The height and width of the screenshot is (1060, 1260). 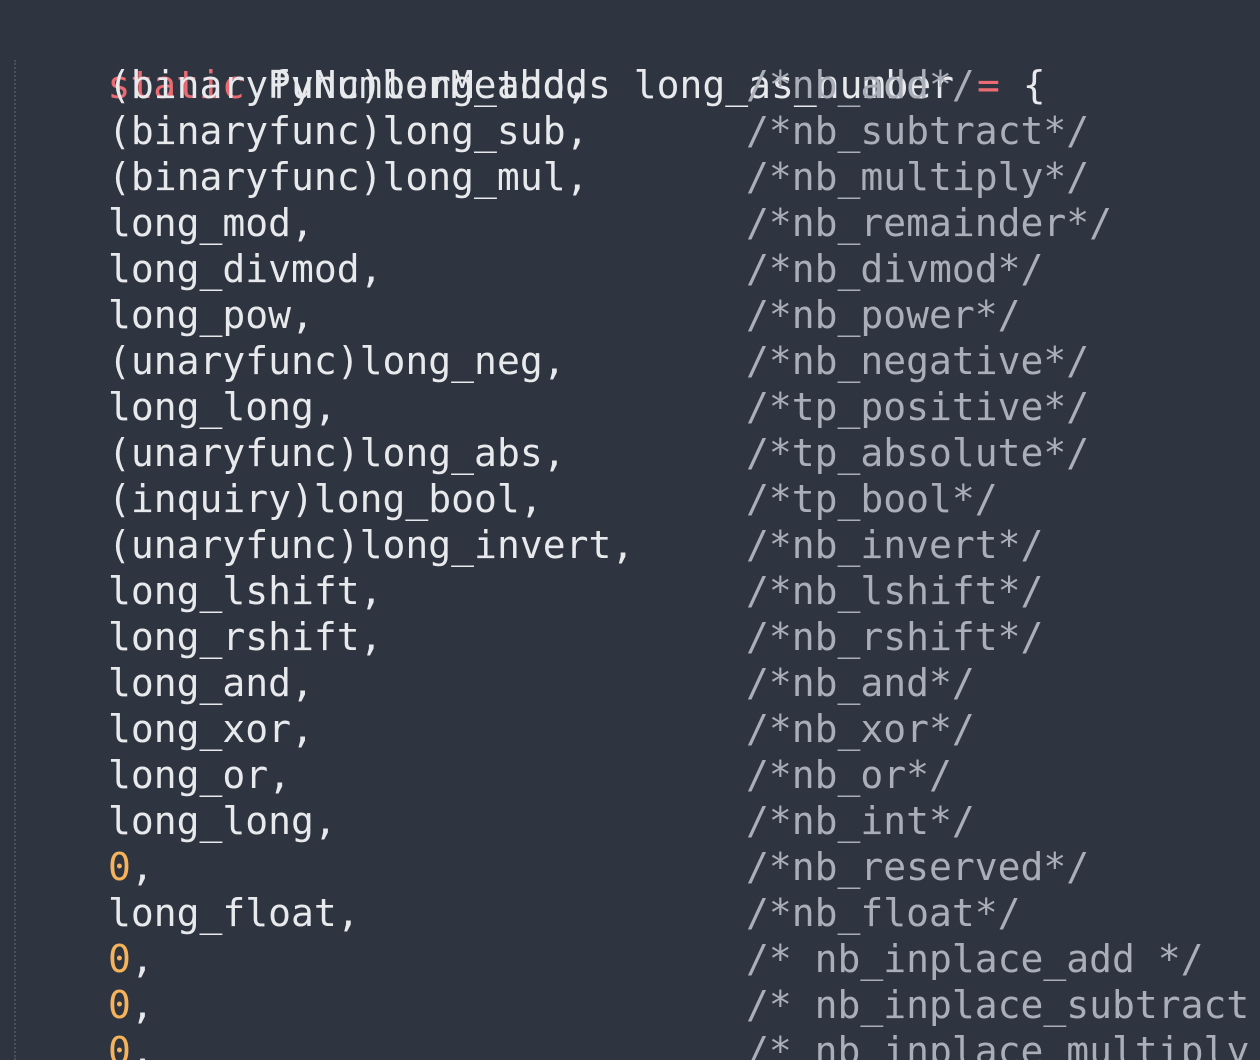 I want to click on slot-comment: /* nb_inplace_subtract, so click(x=998, y=1005).